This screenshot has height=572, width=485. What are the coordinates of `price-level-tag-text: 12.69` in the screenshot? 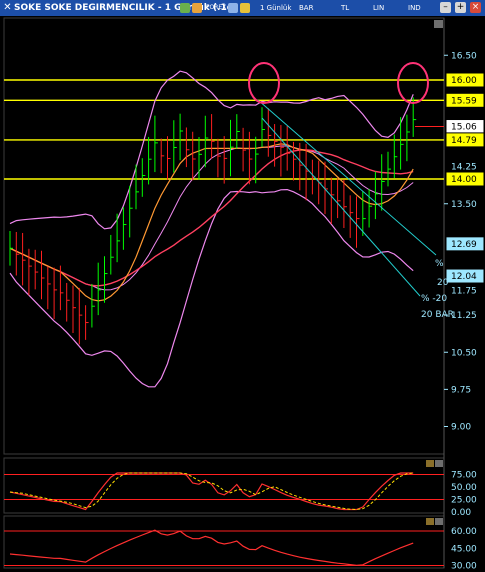 It's located at (464, 245).